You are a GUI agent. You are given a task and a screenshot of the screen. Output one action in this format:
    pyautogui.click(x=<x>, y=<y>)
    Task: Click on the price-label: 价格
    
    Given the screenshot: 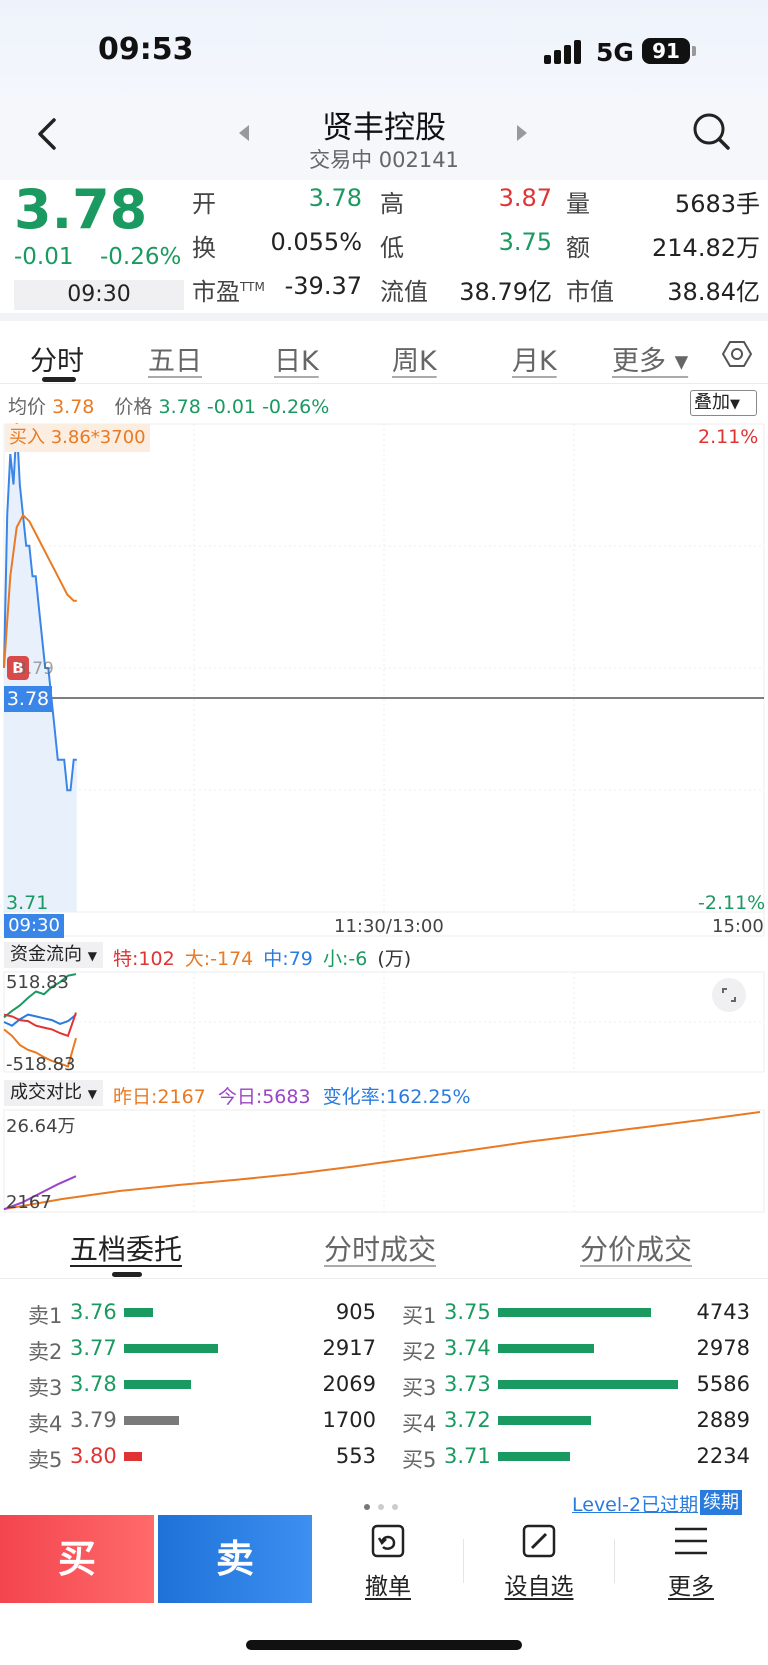 What is the action you would take?
    pyautogui.click(x=133, y=407)
    